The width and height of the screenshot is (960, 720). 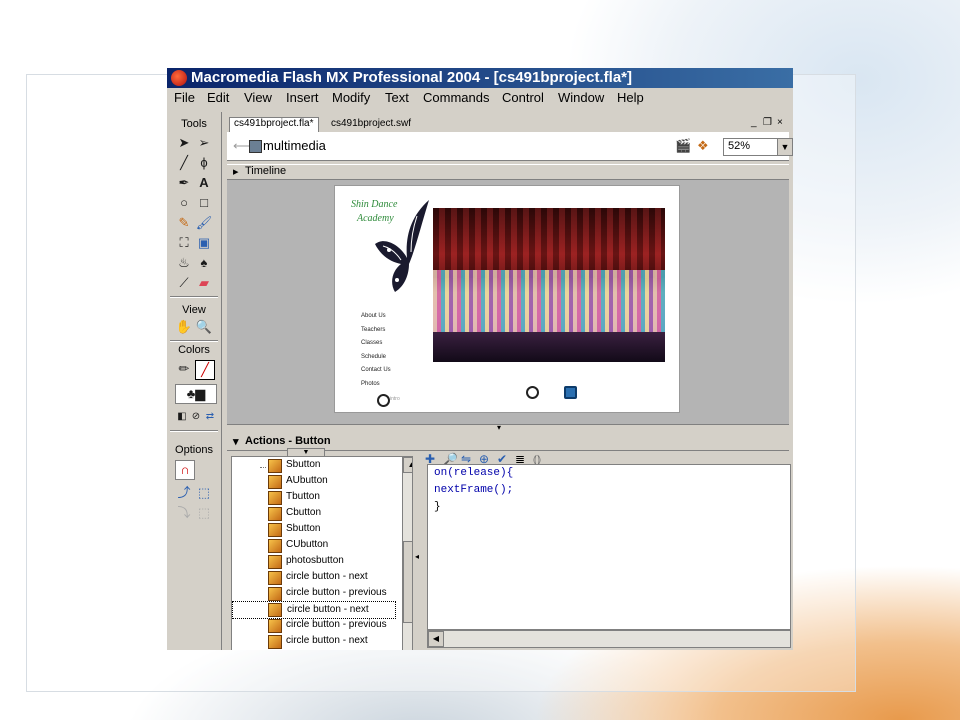 What do you see at coordinates (349, 513) in the screenshot?
I see `list-item: Cbutton` at bounding box center [349, 513].